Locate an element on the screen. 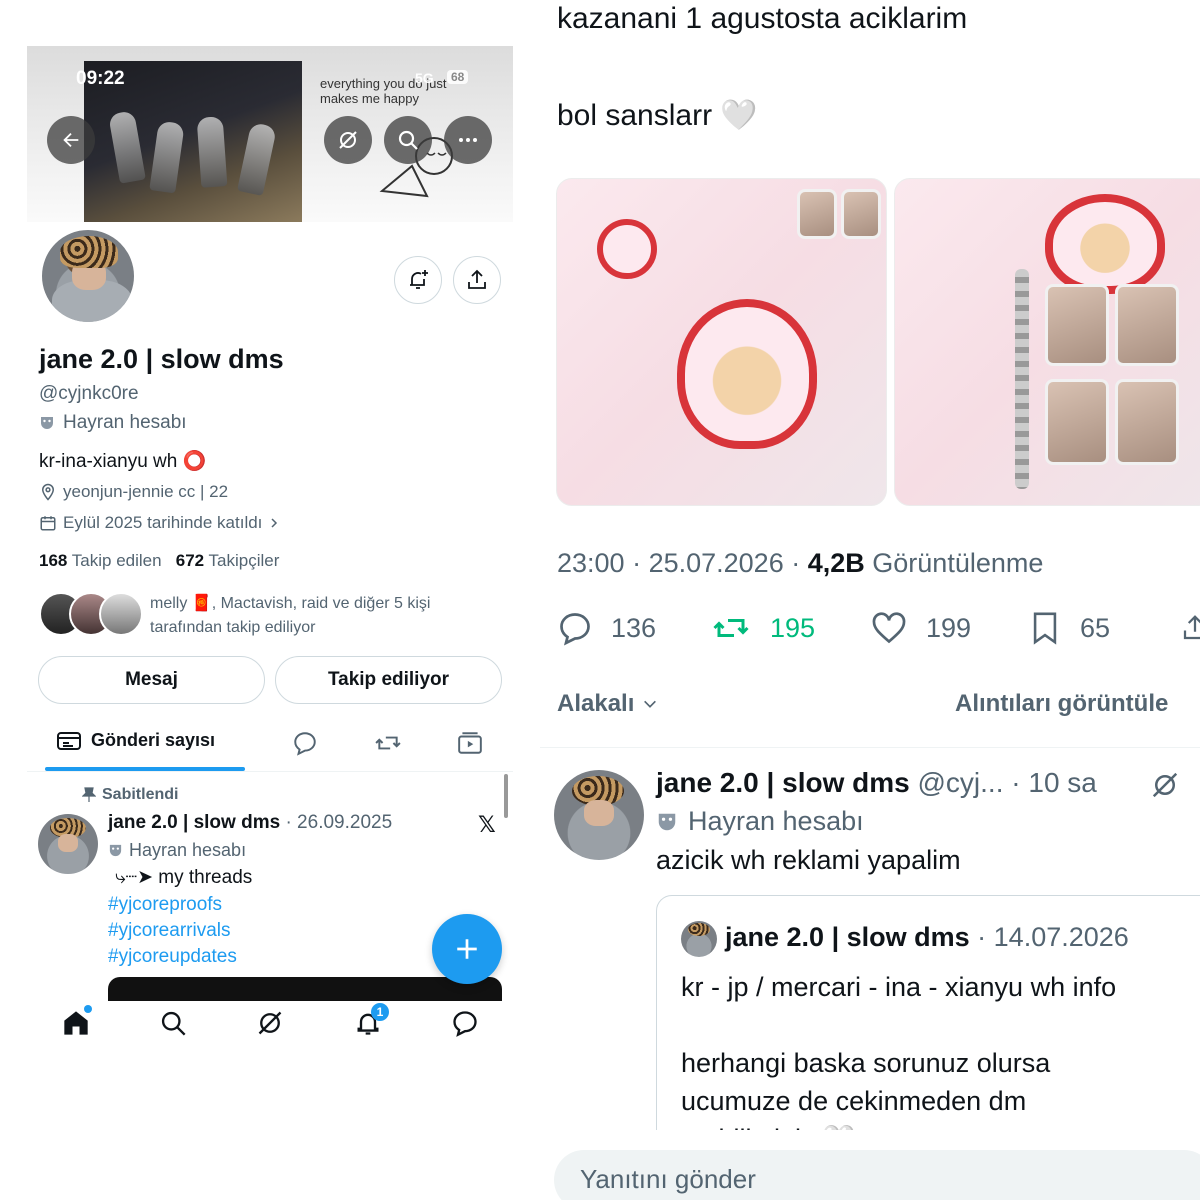  bell-plus-icon is located at coordinates (419, 279).